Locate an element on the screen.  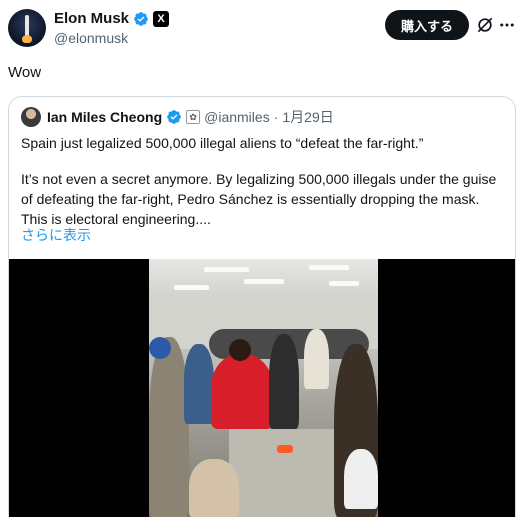
more-icon is located at coordinates (507, 25).